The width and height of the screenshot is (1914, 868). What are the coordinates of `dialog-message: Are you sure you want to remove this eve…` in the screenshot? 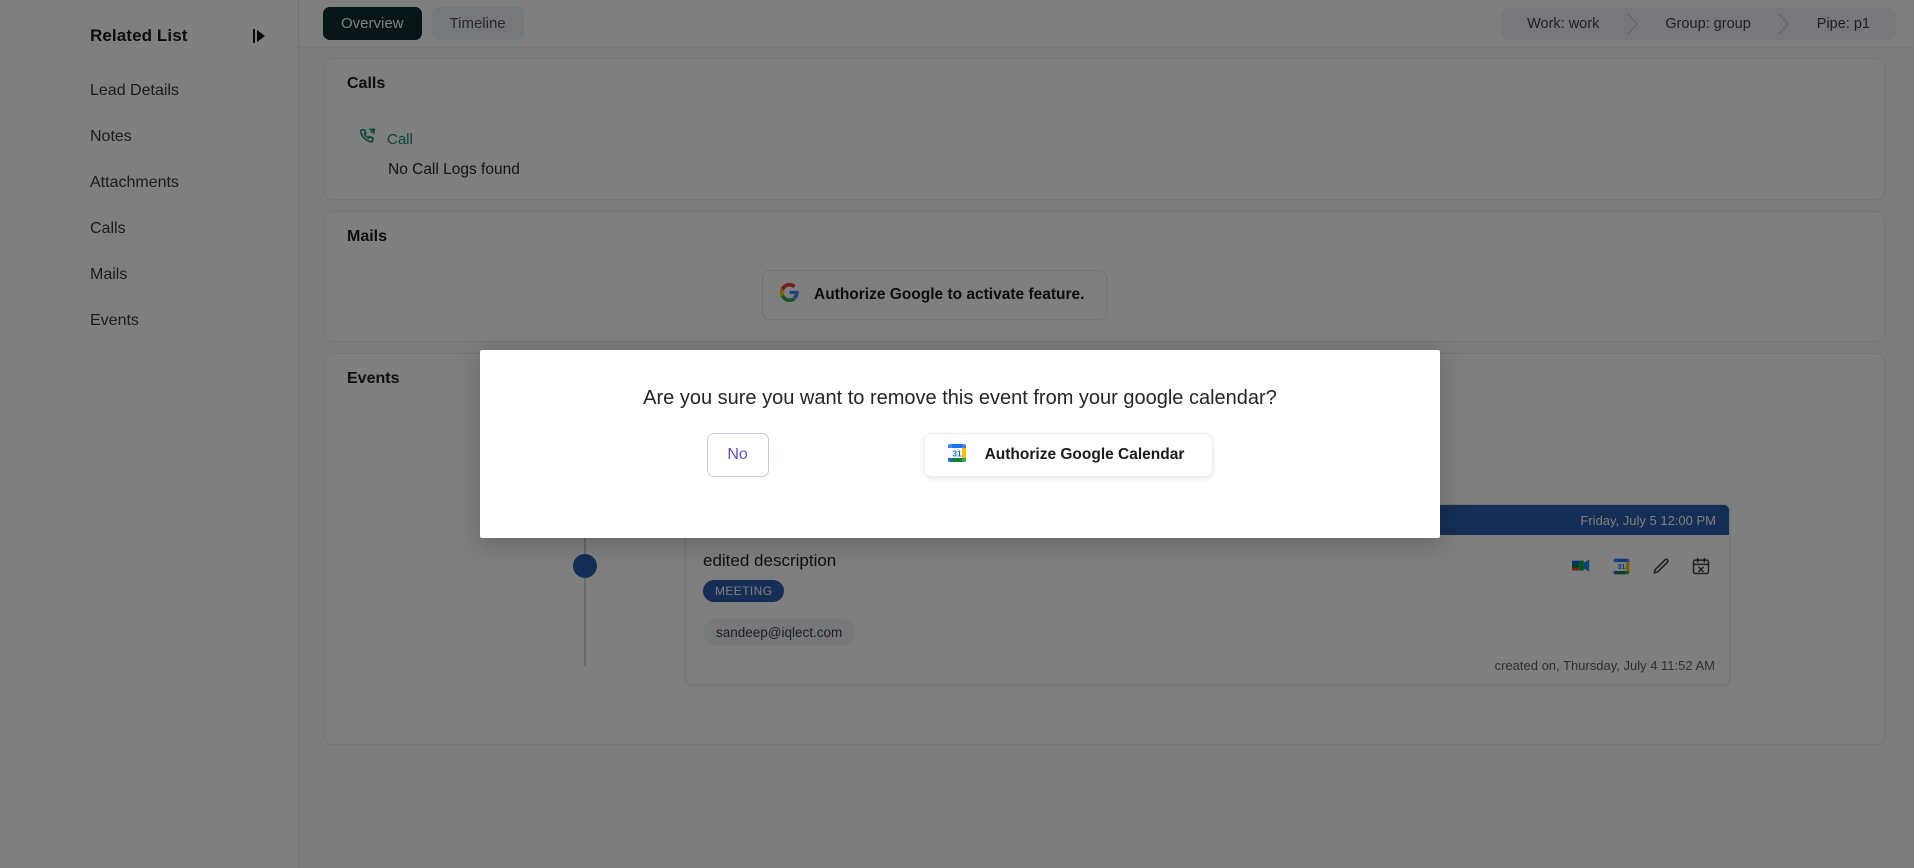 It's located at (960, 398).